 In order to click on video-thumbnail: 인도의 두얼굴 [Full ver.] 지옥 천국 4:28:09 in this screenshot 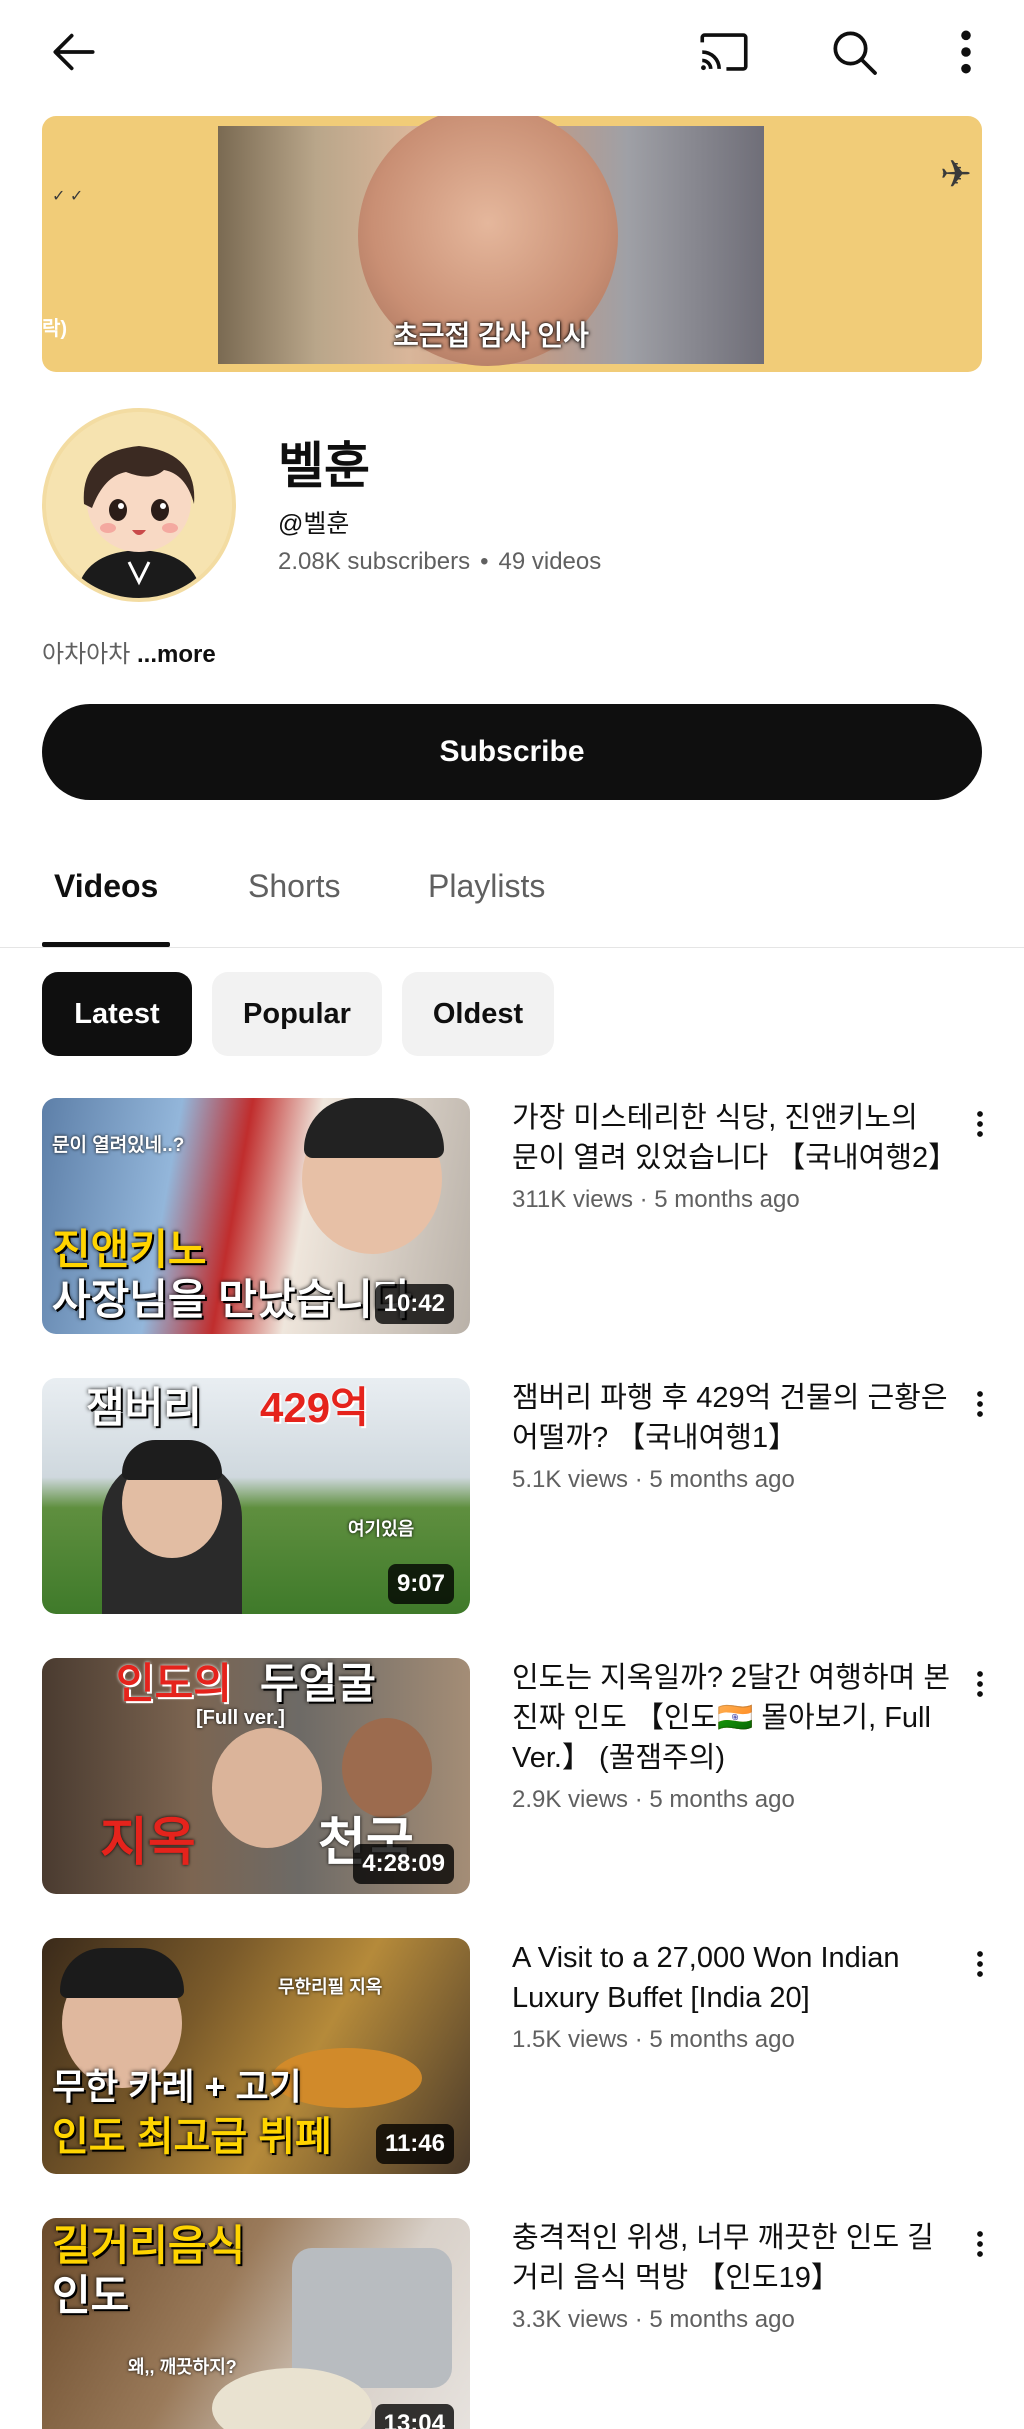, I will do `click(256, 1776)`.